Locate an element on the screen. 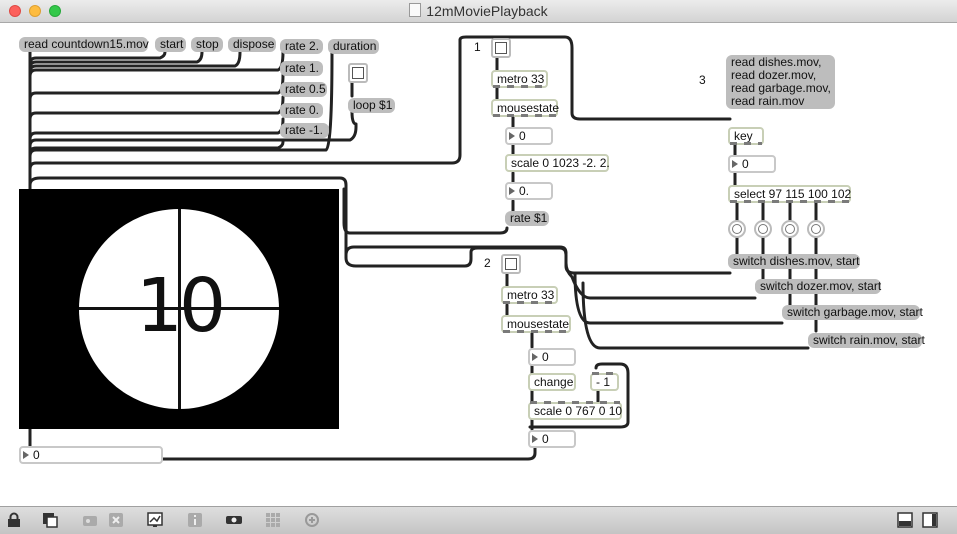  number-box-3: 0 is located at coordinates (552, 357).